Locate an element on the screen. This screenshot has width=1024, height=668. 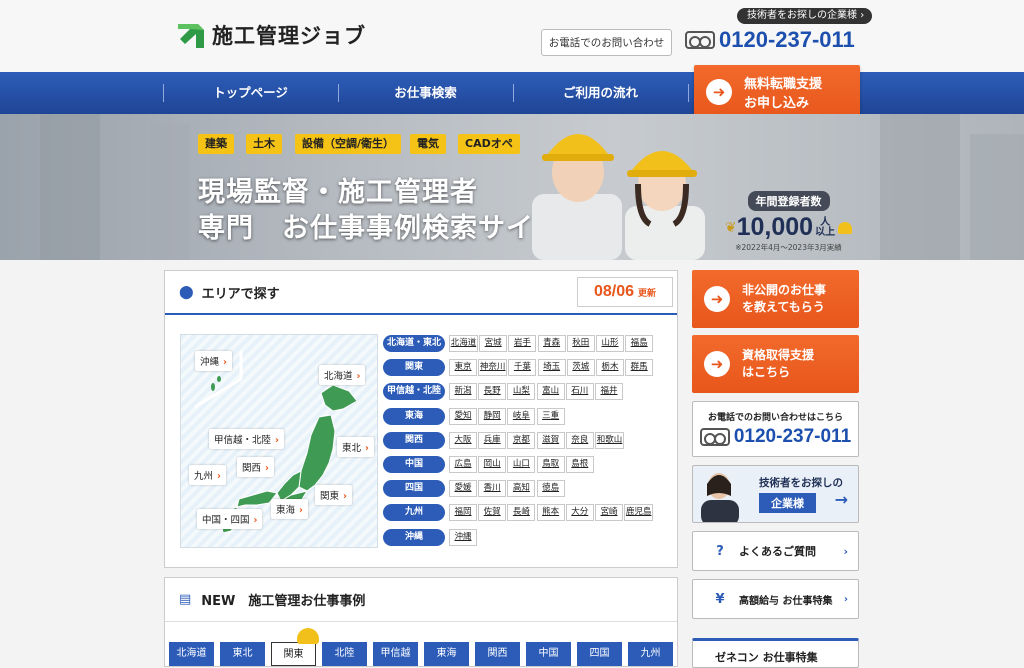
hidden-jobs-button: ➜ 非公開のお仕事 を教えてもらう is located at coordinates (775, 299).